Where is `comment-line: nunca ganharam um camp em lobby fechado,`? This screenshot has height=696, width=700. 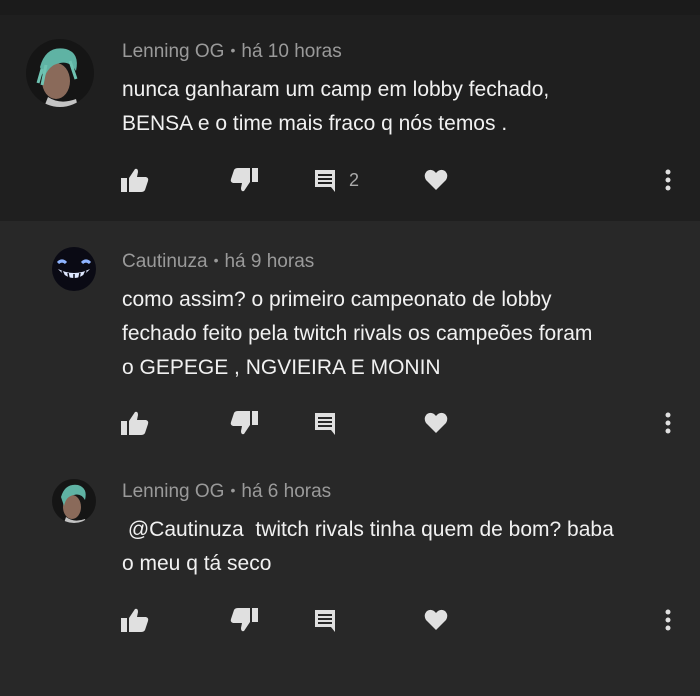
comment-line: nunca ganharam um camp em lobby fechado, is located at coordinates (336, 89).